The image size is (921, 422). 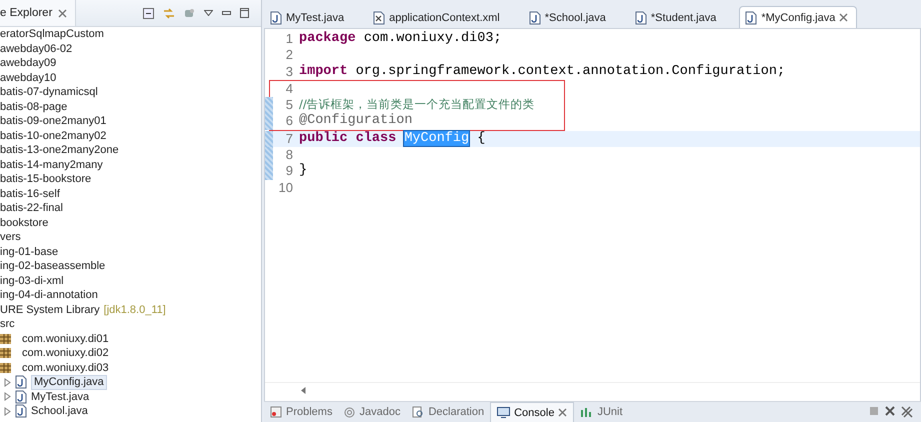 What do you see at coordinates (601, 412) in the screenshot?
I see `view-tab: JUnit` at bounding box center [601, 412].